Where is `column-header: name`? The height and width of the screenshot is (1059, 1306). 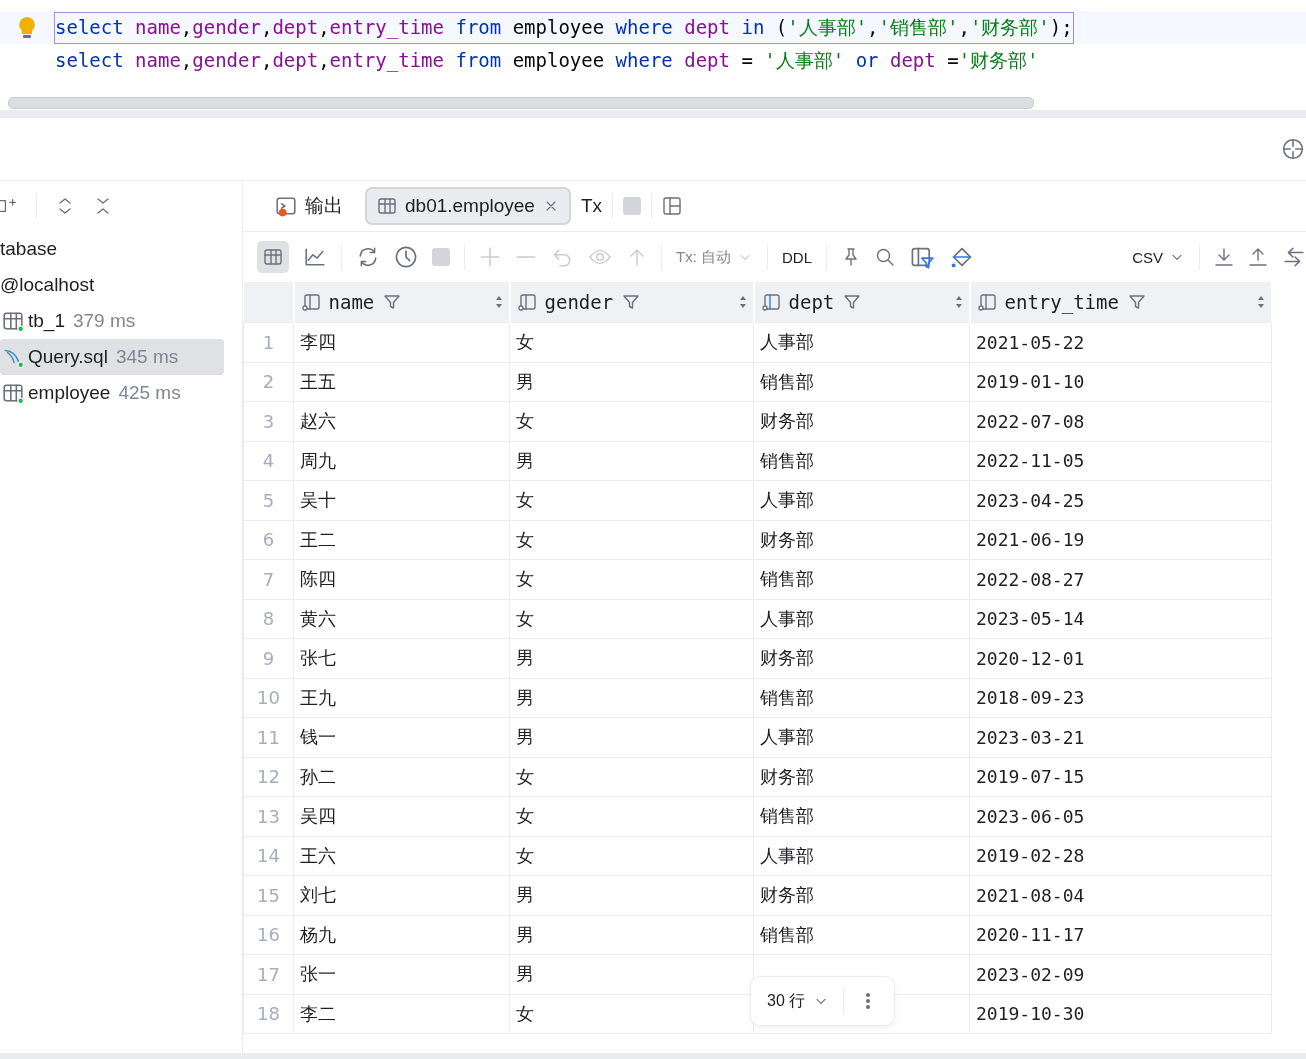 column-header: name is located at coordinates (351, 302).